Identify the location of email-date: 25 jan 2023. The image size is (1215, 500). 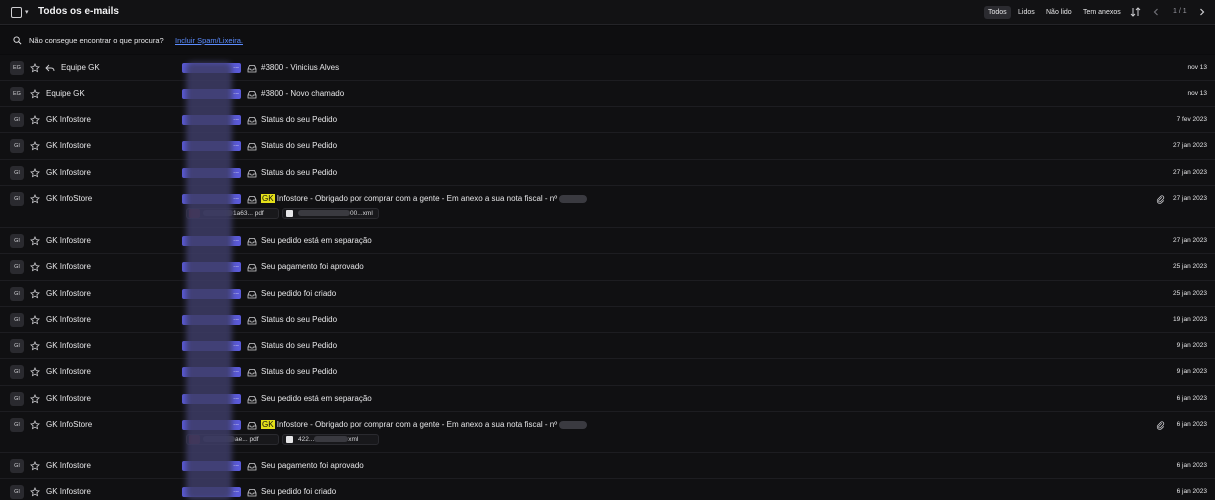
(1190, 293).